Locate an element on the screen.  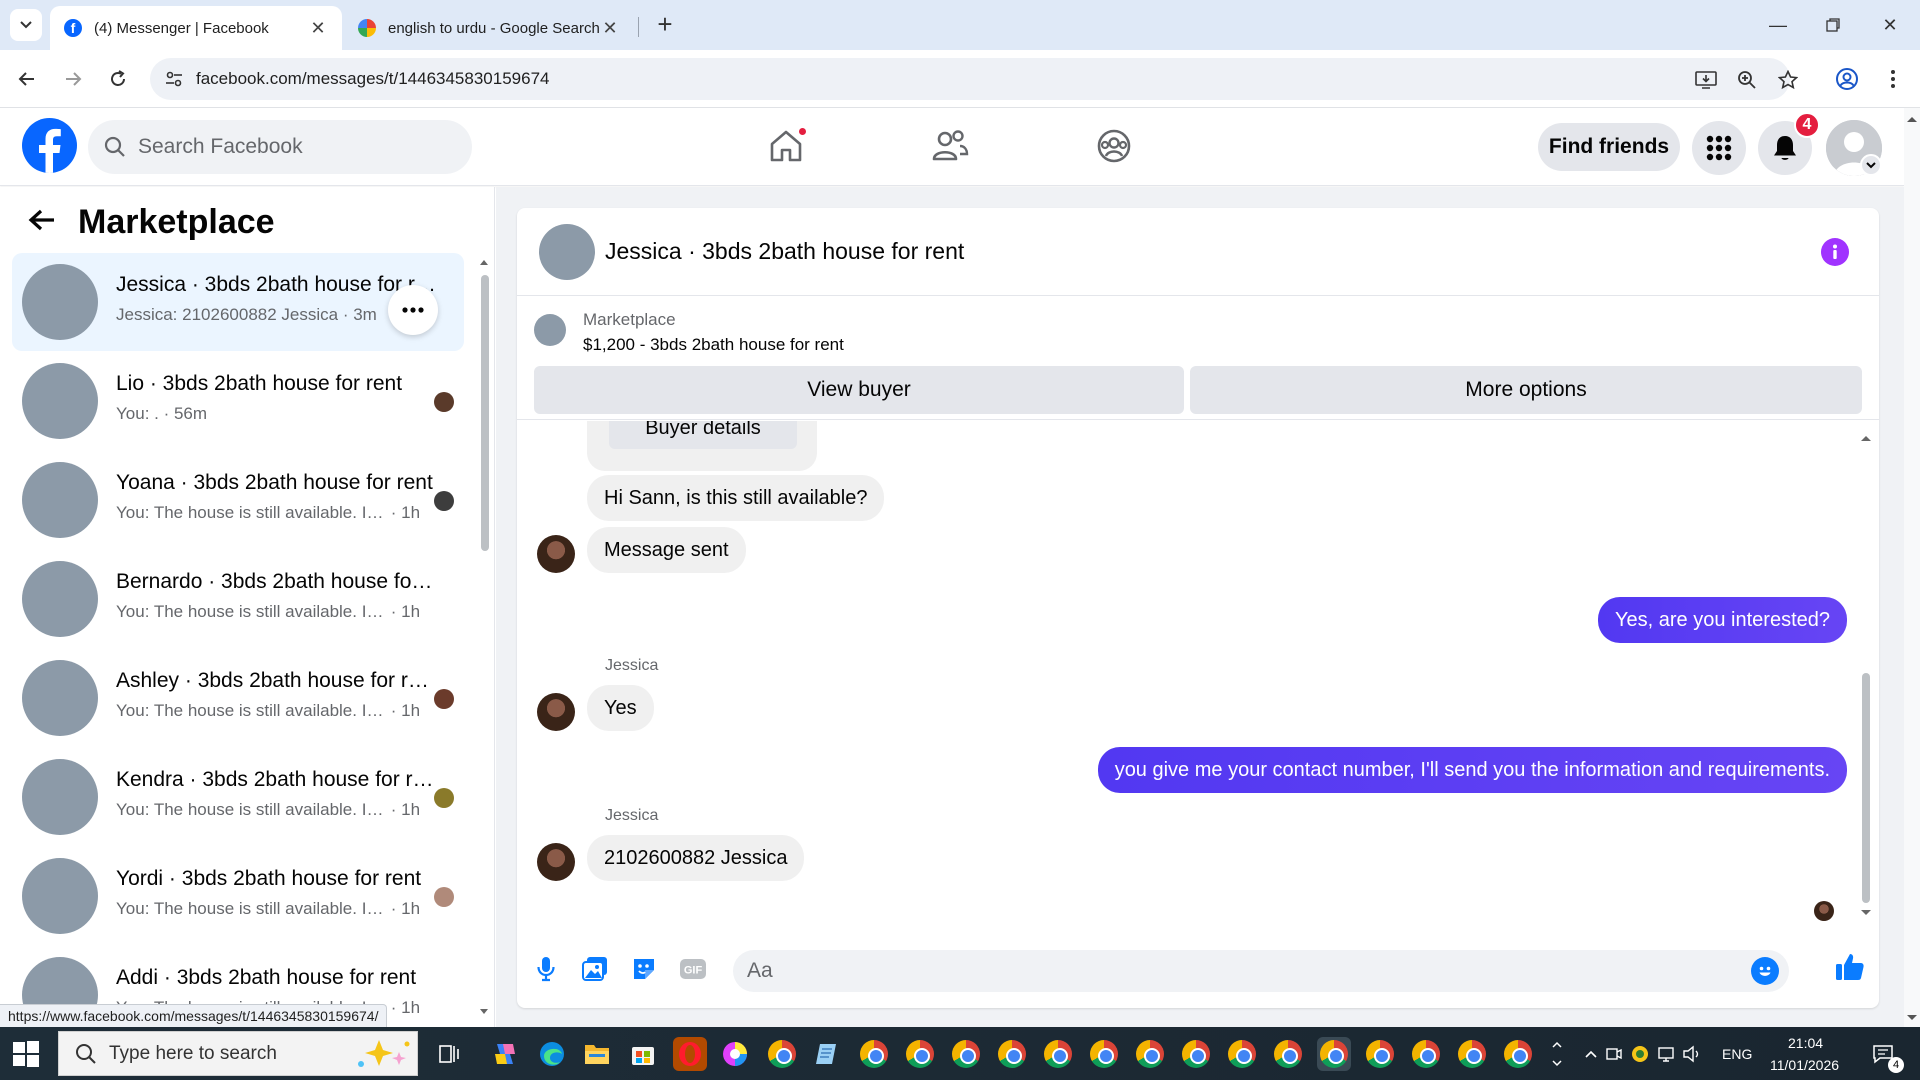
opera-browser-icon is located at coordinates (690, 1054).